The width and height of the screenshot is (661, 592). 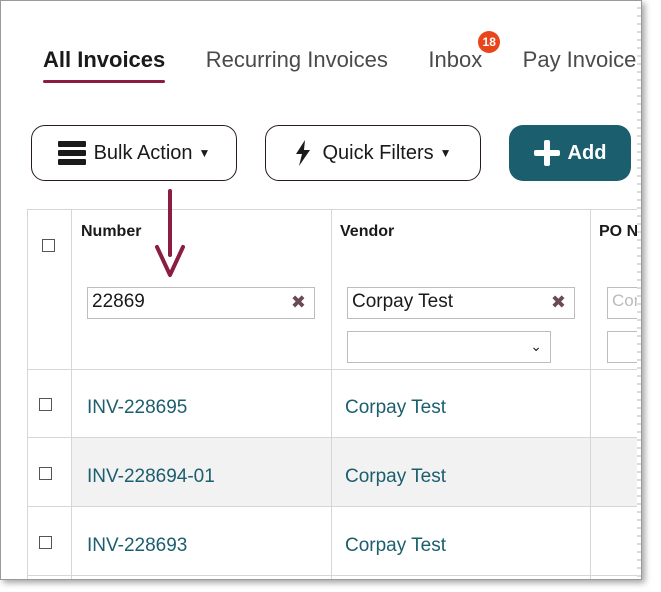 I want to click on add-label: Add, so click(x=587, y=152).